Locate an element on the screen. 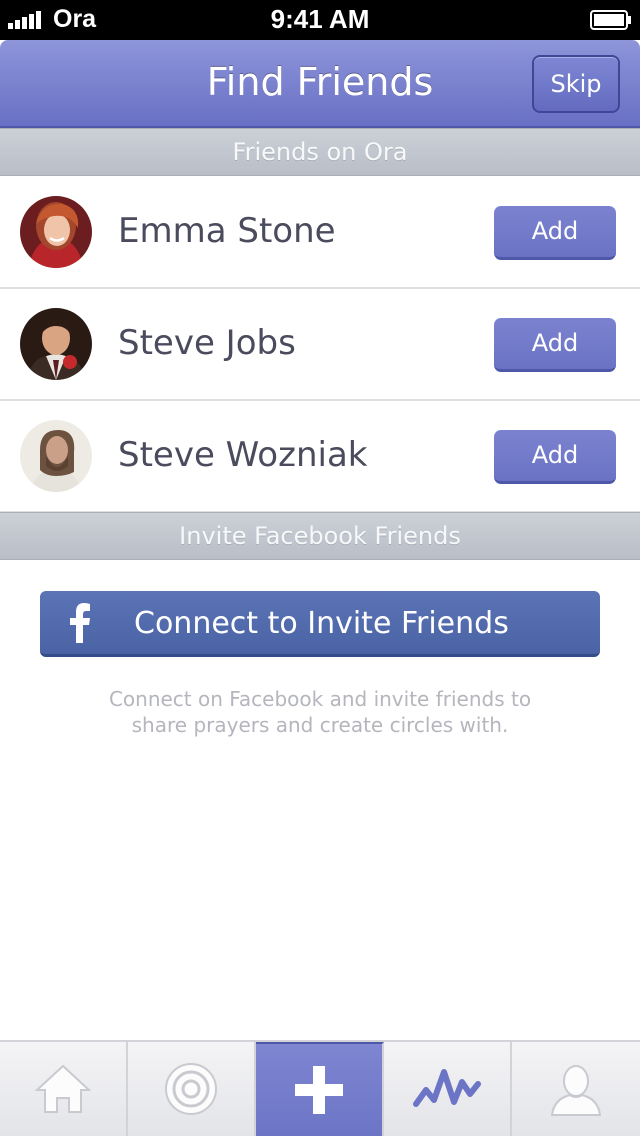 The image size is (640, 1136). home-icon is located at coordinates (63, 1088).